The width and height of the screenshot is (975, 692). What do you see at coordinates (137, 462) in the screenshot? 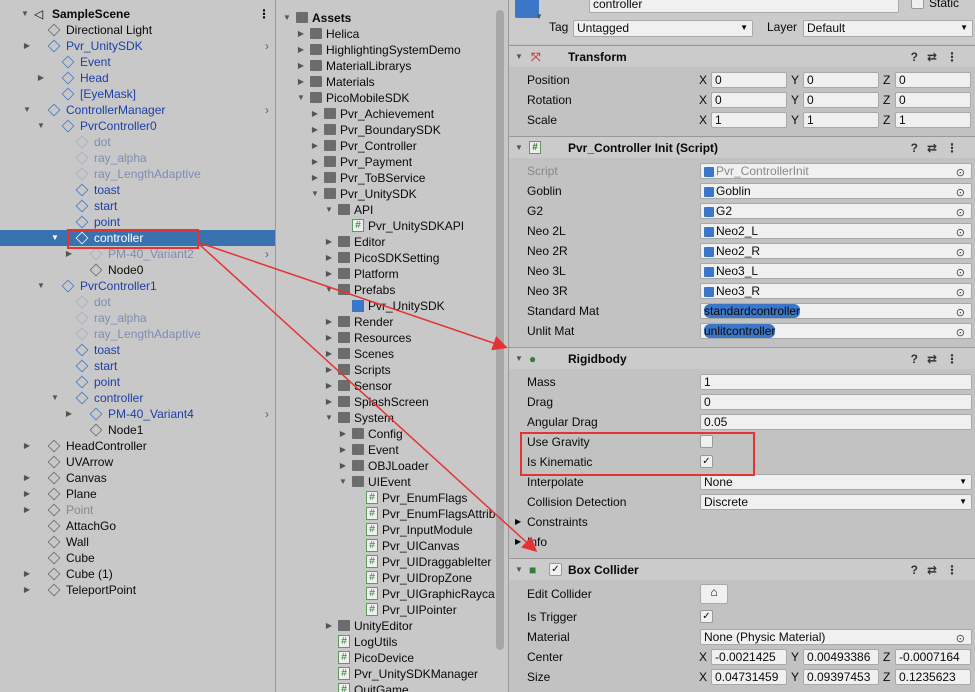
I see `hierarchy-item: UVArrow` at bounding box center [137, 462].